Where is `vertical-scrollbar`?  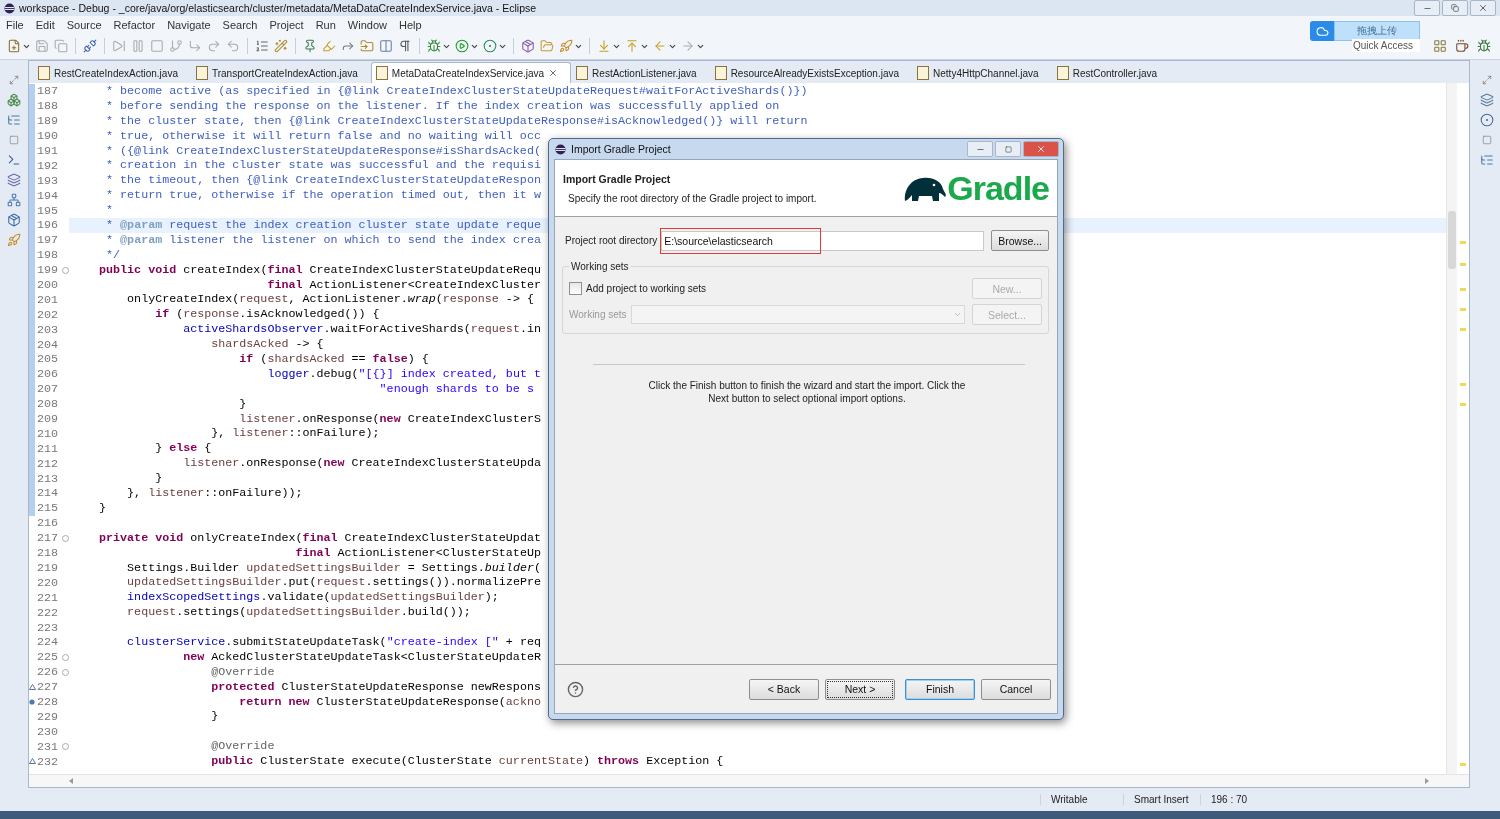 vertical-scrollbar is located at coordinates (1451, 428).